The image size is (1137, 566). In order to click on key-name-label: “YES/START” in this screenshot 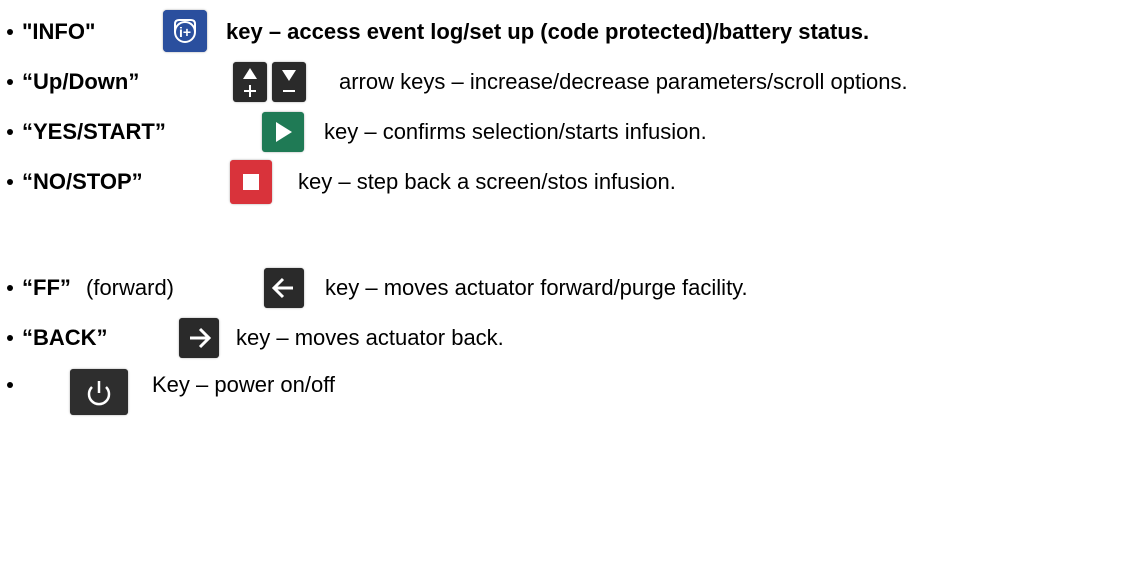, I will do `click(94, 131)`.